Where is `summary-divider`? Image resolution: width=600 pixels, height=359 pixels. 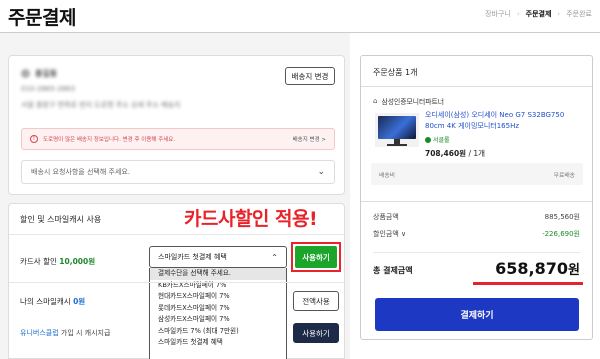
summary-divider is located at coordinates (476, 86).